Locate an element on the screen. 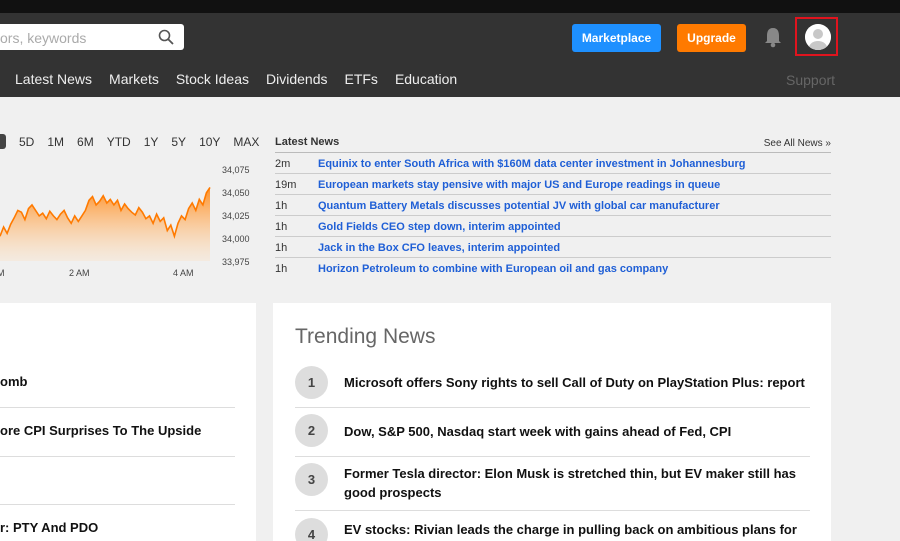  period-max: MAX is located at coordinates (246, 142).